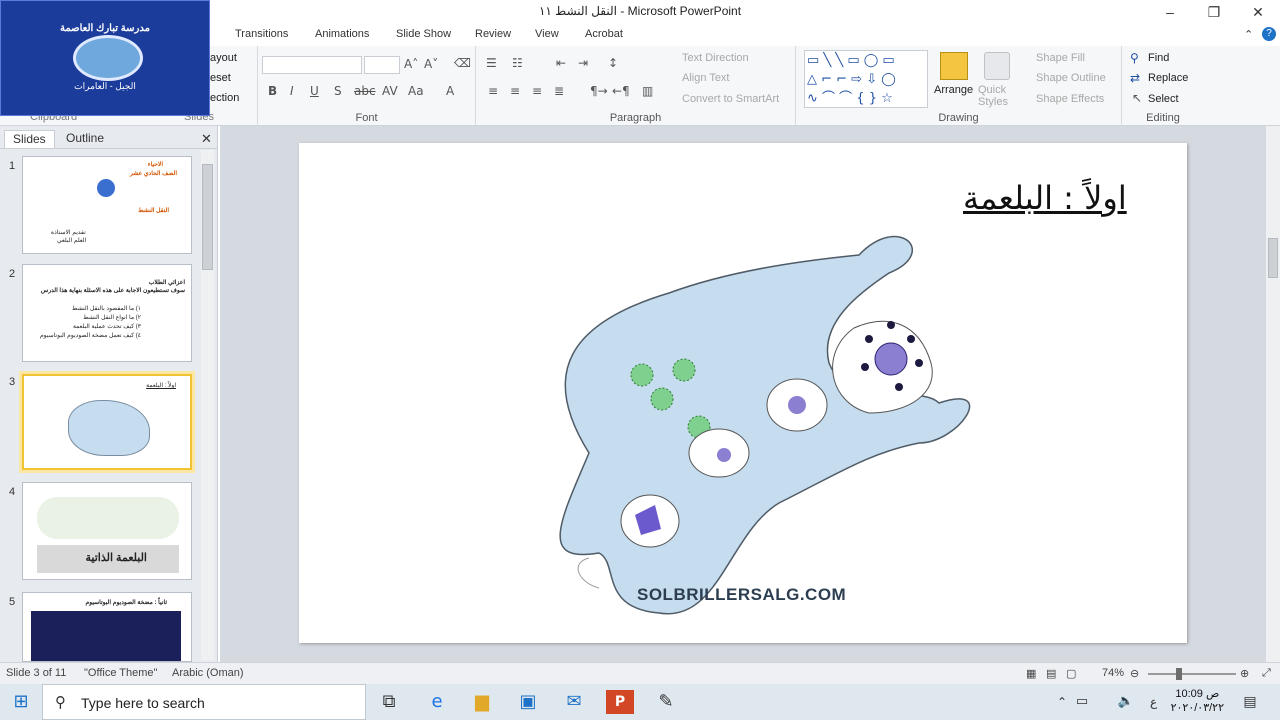 The image size is (1280, 720). I want to click on font-name-input, so click(312, 65).